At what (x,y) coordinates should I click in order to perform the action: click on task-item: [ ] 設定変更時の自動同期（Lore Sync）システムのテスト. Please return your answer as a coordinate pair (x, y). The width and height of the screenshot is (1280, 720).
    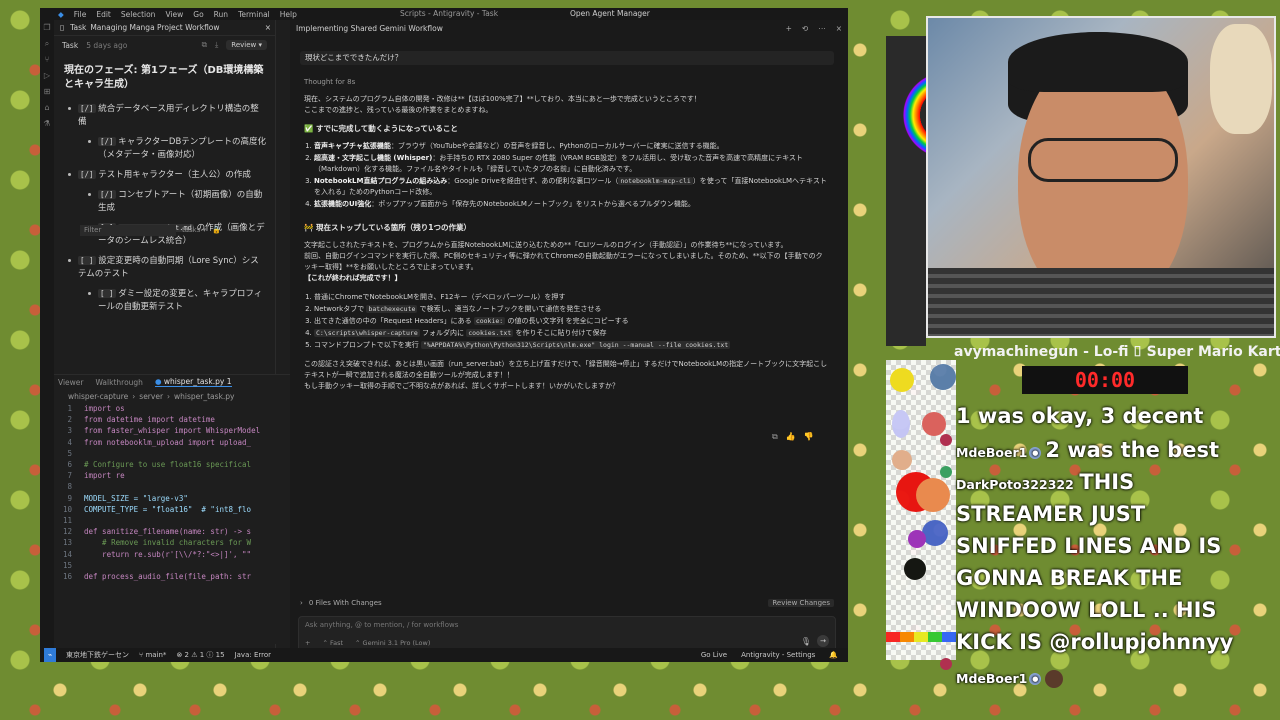
    Looking at the image, I should click on (164, 267).